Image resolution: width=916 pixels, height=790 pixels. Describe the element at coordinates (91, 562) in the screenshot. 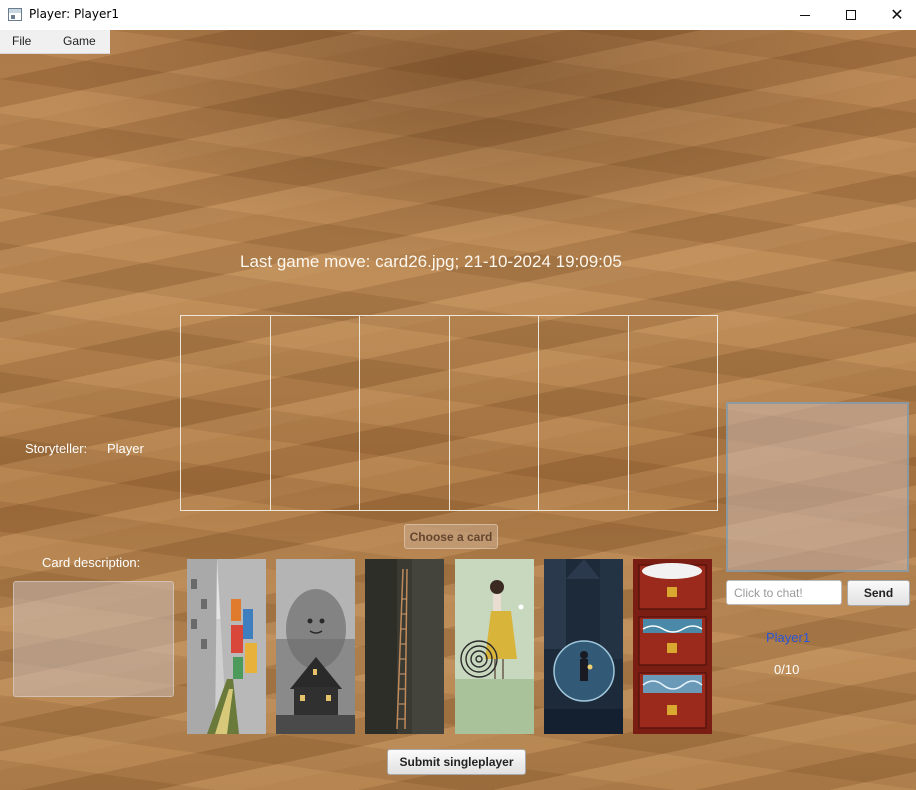

I see `card-description-label: Card description:` at that location.